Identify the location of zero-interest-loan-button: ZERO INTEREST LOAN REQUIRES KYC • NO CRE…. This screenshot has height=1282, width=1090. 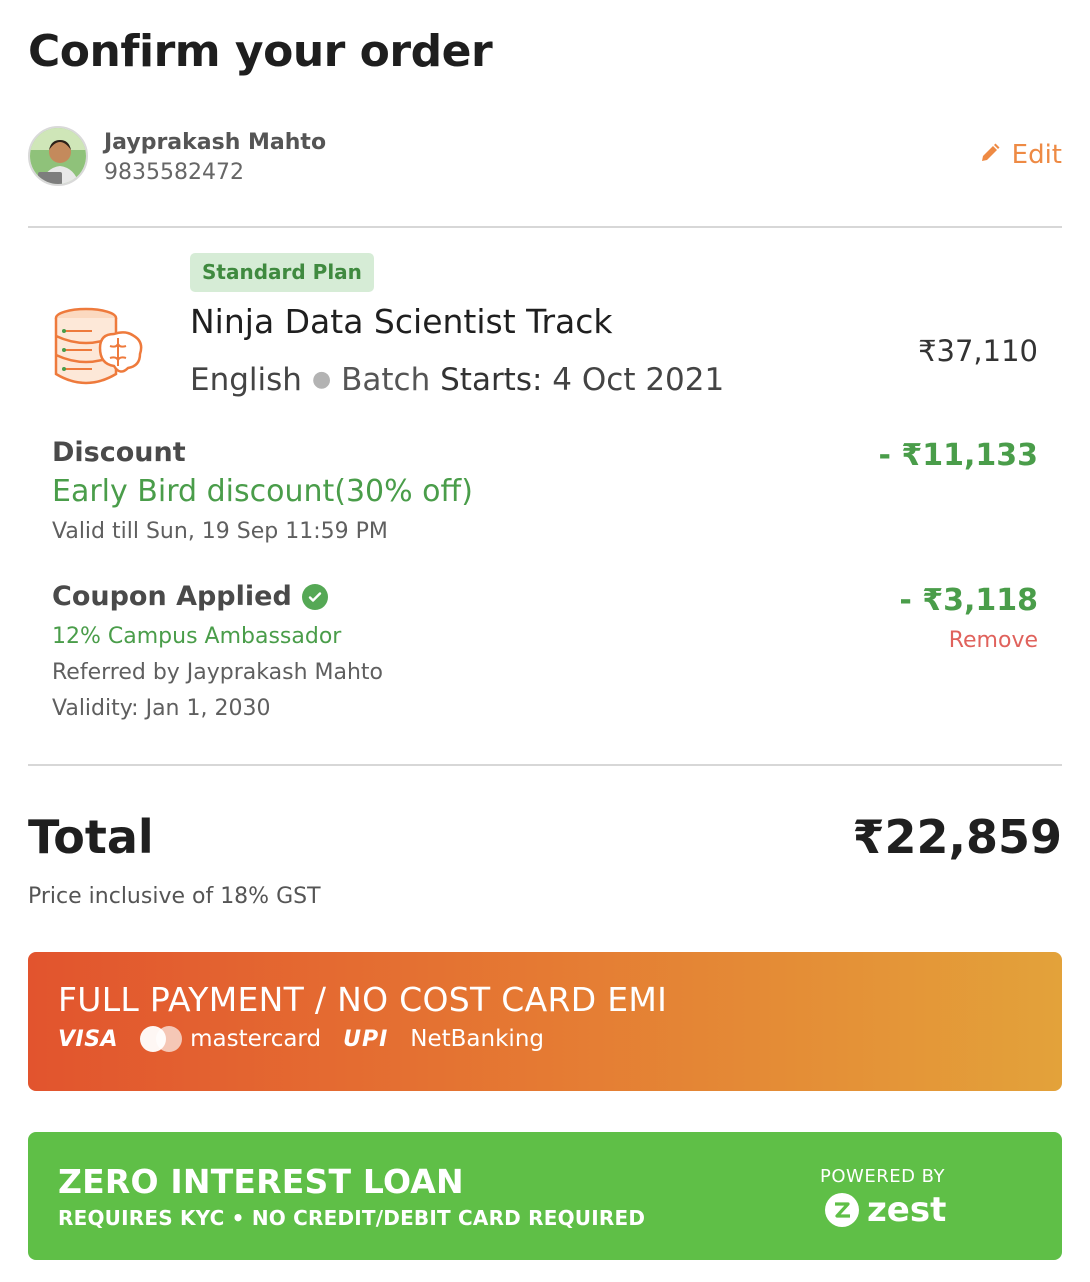
(545, 1196).